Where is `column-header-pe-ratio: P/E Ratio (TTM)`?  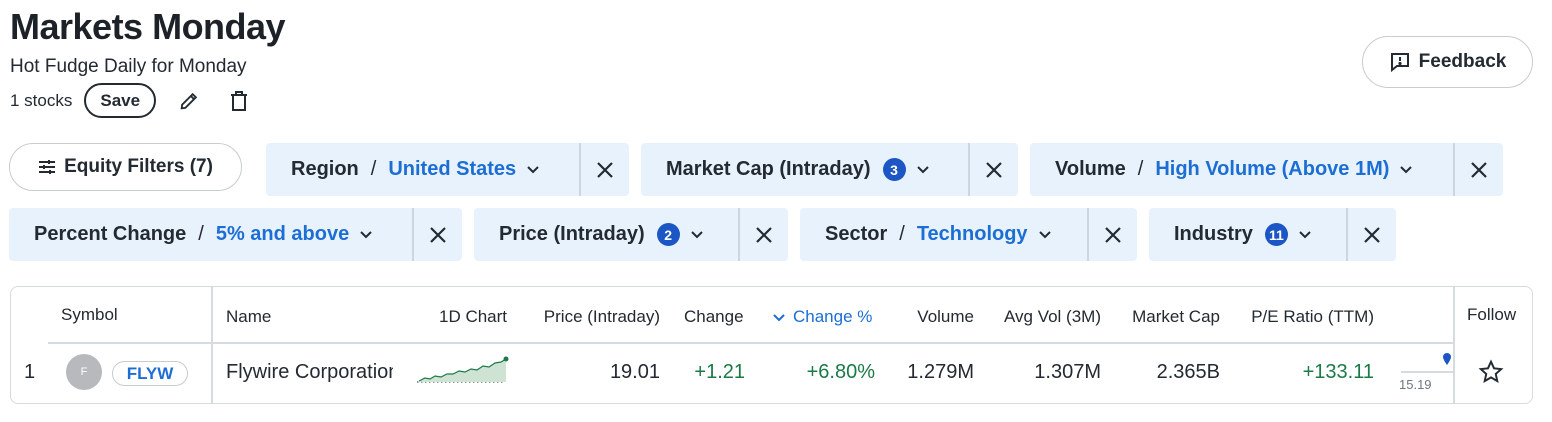 column-header-pe-ratio: P/E Ratio (TTM) is located at coordinates (1305, 317).